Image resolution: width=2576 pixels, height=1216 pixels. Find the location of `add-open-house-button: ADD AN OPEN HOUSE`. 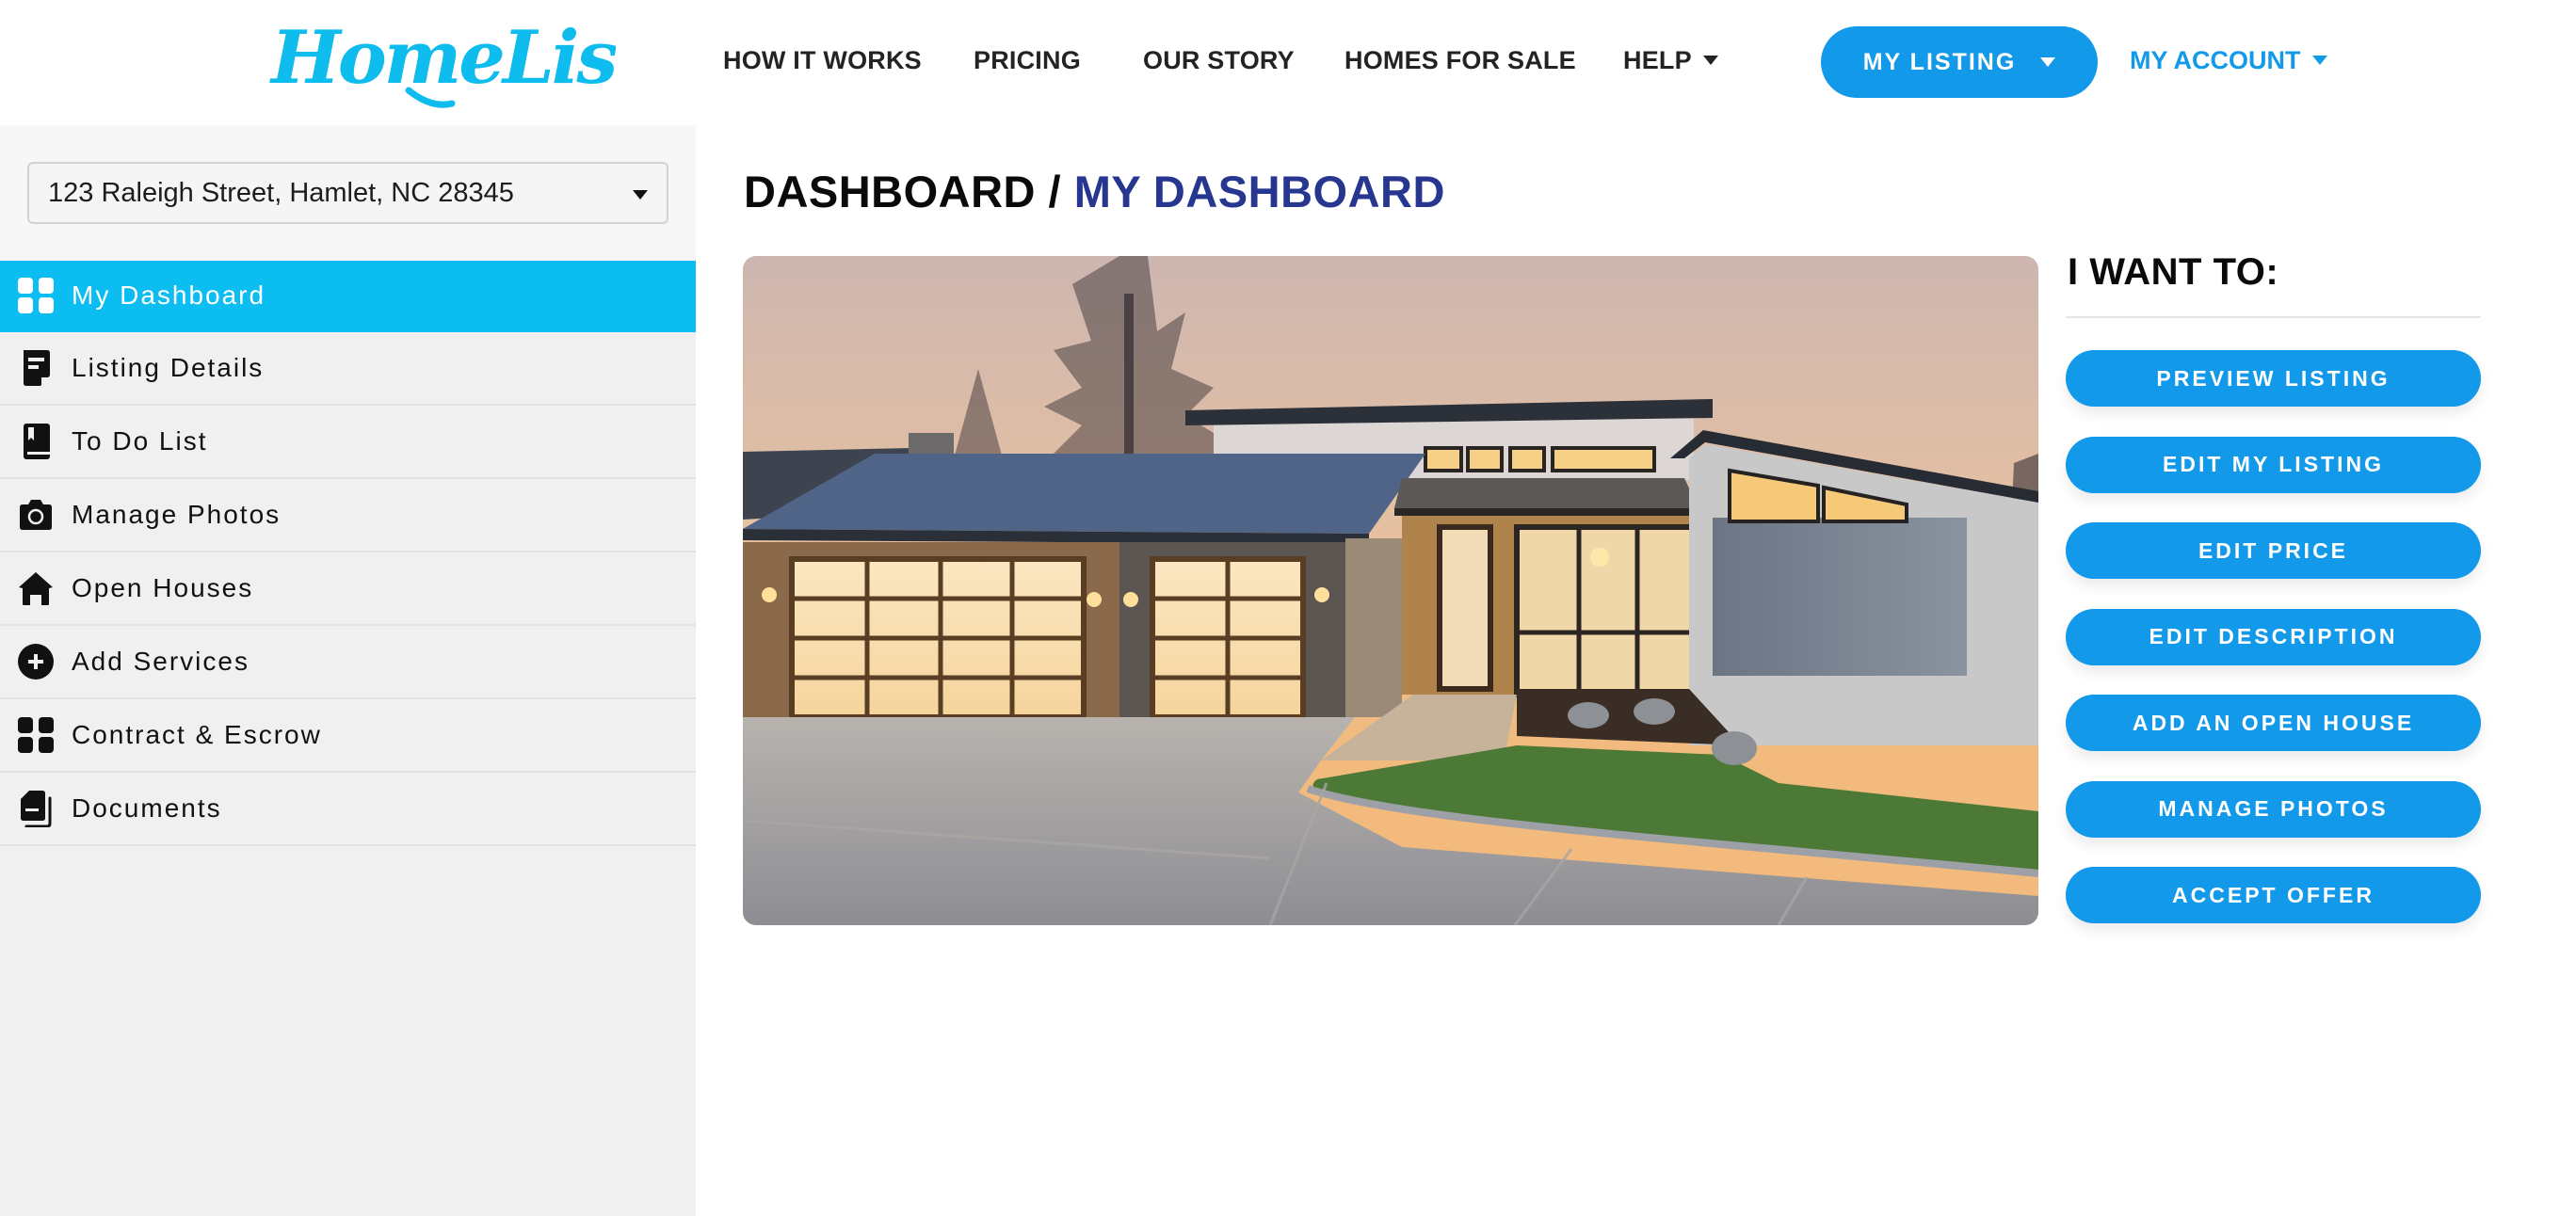

add-open-house-button: ADD AN OPEN HOUSE is located at coordinates (2273, 723).